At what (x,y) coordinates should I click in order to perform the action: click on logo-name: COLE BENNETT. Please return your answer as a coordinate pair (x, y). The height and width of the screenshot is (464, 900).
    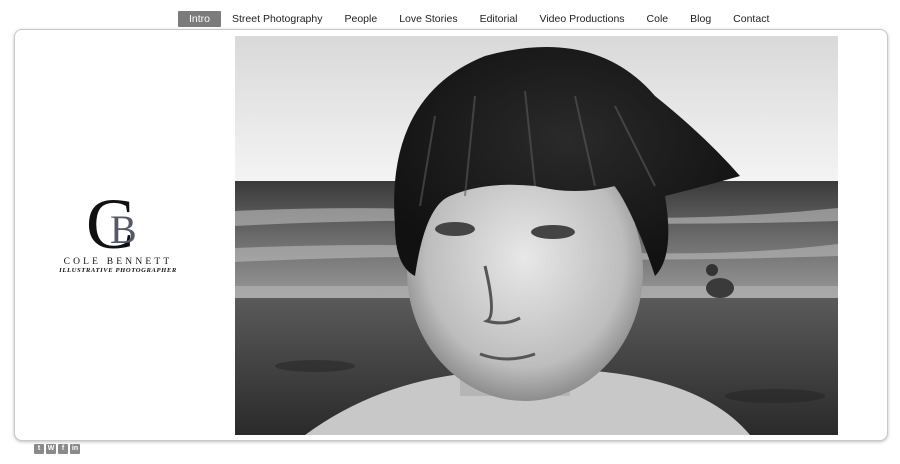
    Looking at the image, I should click on (118, 262).